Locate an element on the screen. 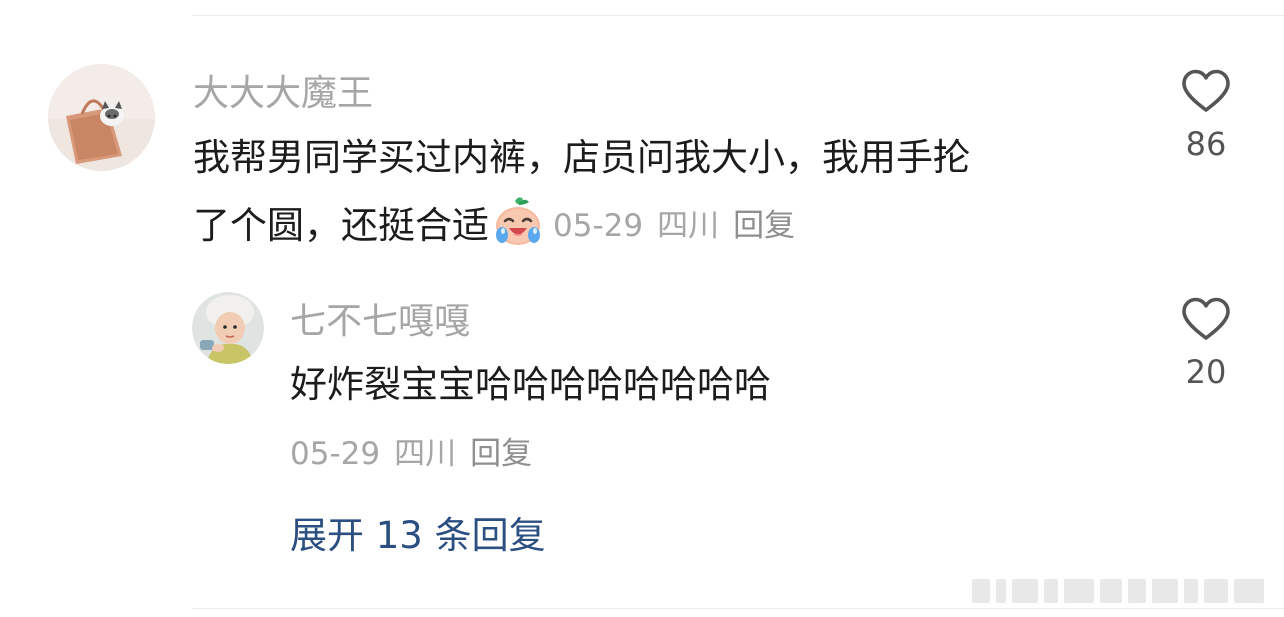 The image size is (1284, 617). commenter-avatar is located at coordinates (101, 117).